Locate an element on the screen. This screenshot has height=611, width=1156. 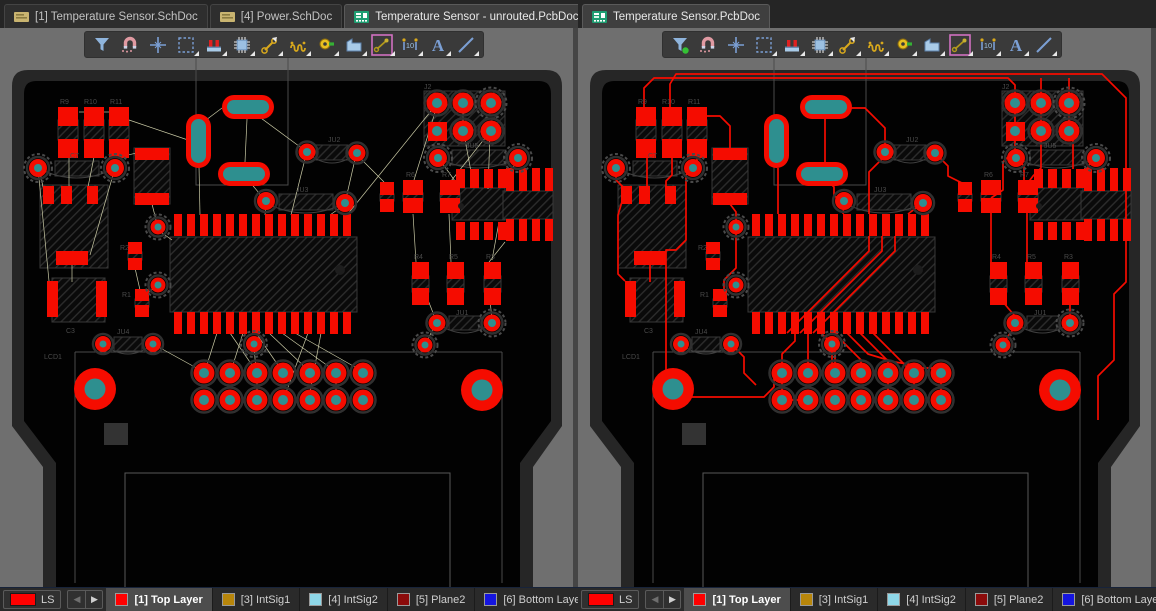
layer-tab-label: [3] IntSig1 is located at coordinates (843, 599).